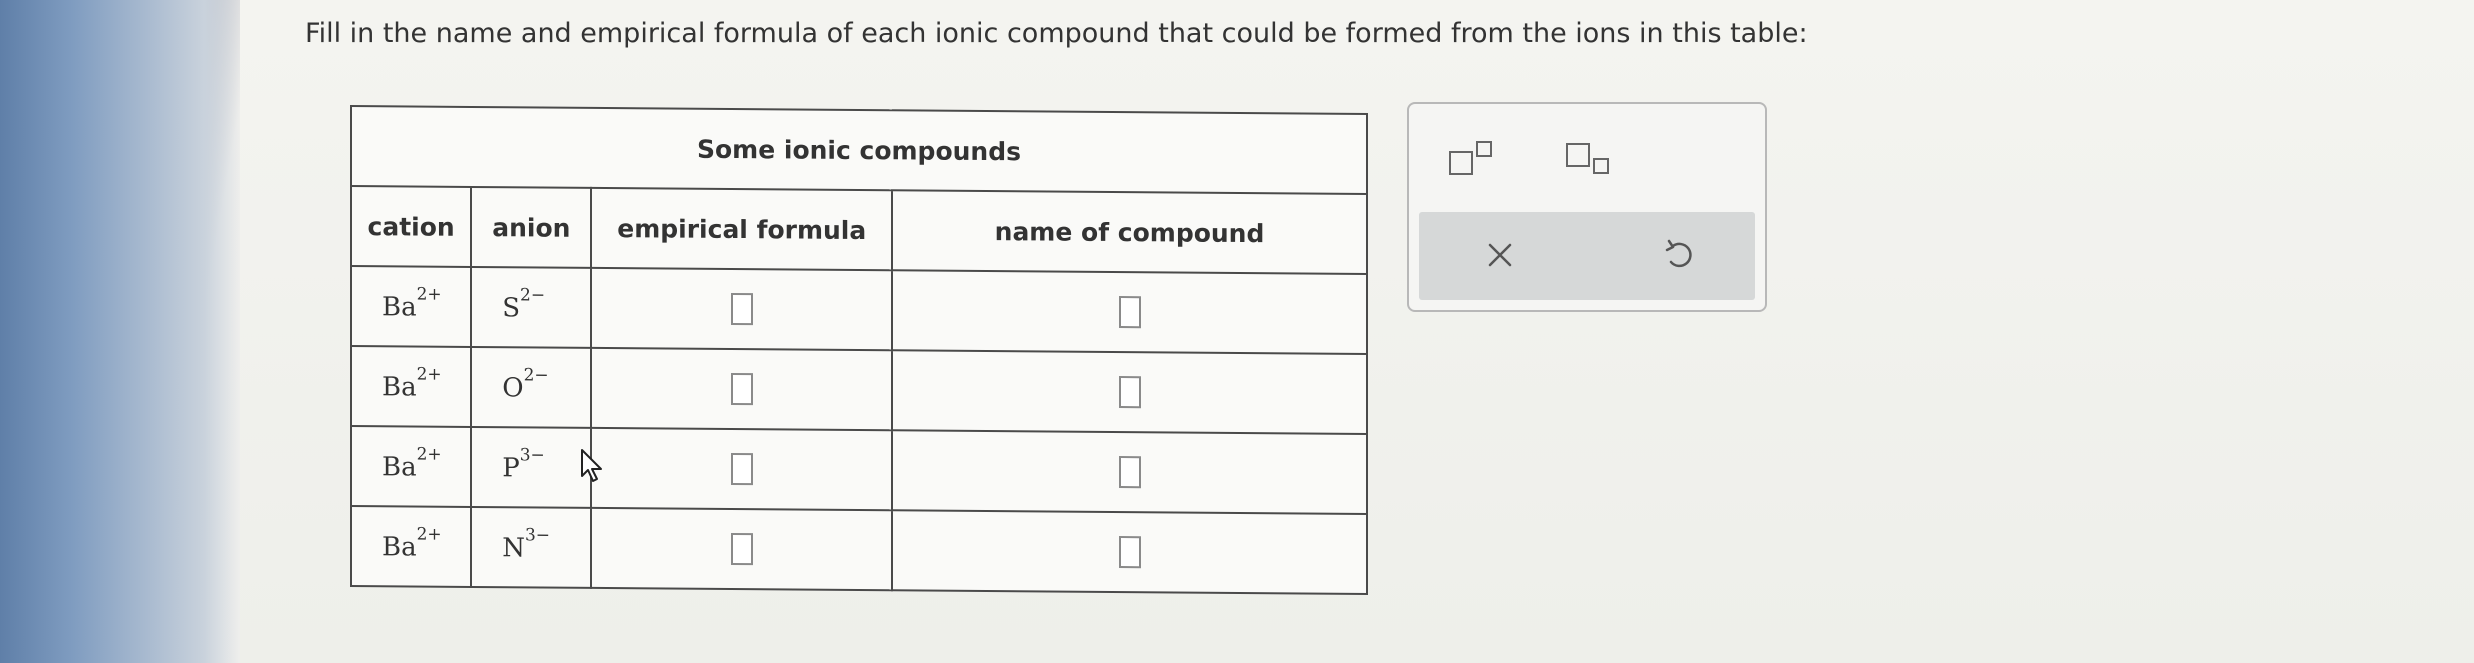 Image resolution: width=2474 pixels, height=663 pixels. Describe the element at coordinates (1591, 159) in the screenshot. I see `subscript-icon` at that location.